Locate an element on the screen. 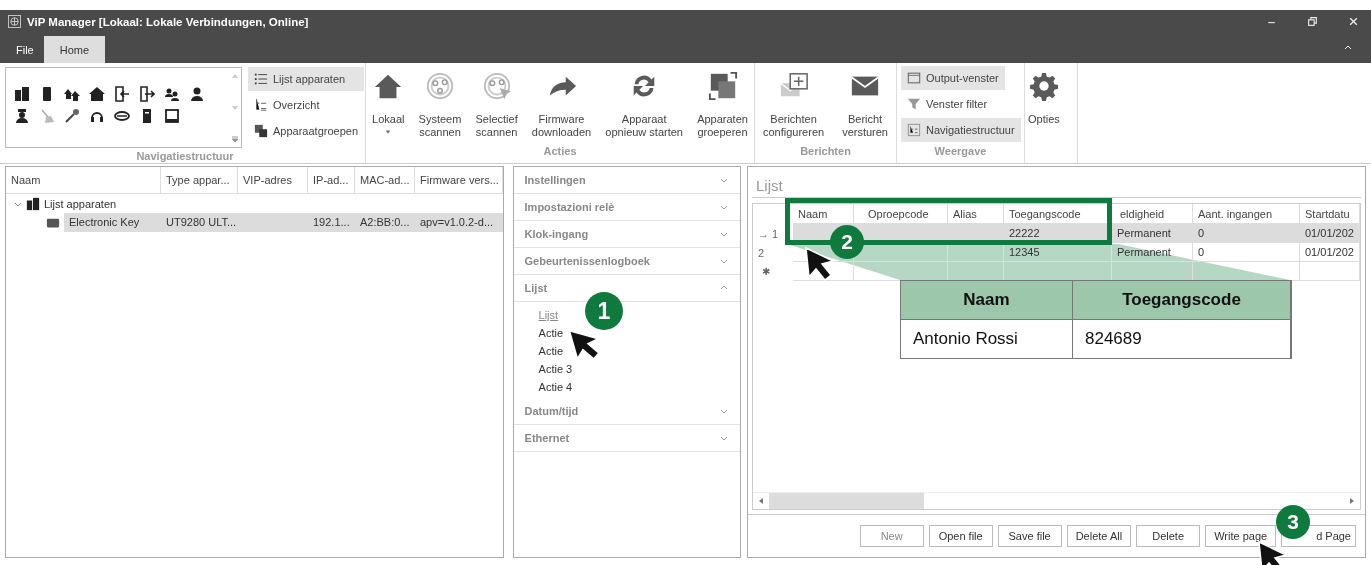 This screenshot has width=1371, height=565. view-toggle: Navigatiestructuur is located at coordinates (961, 130).